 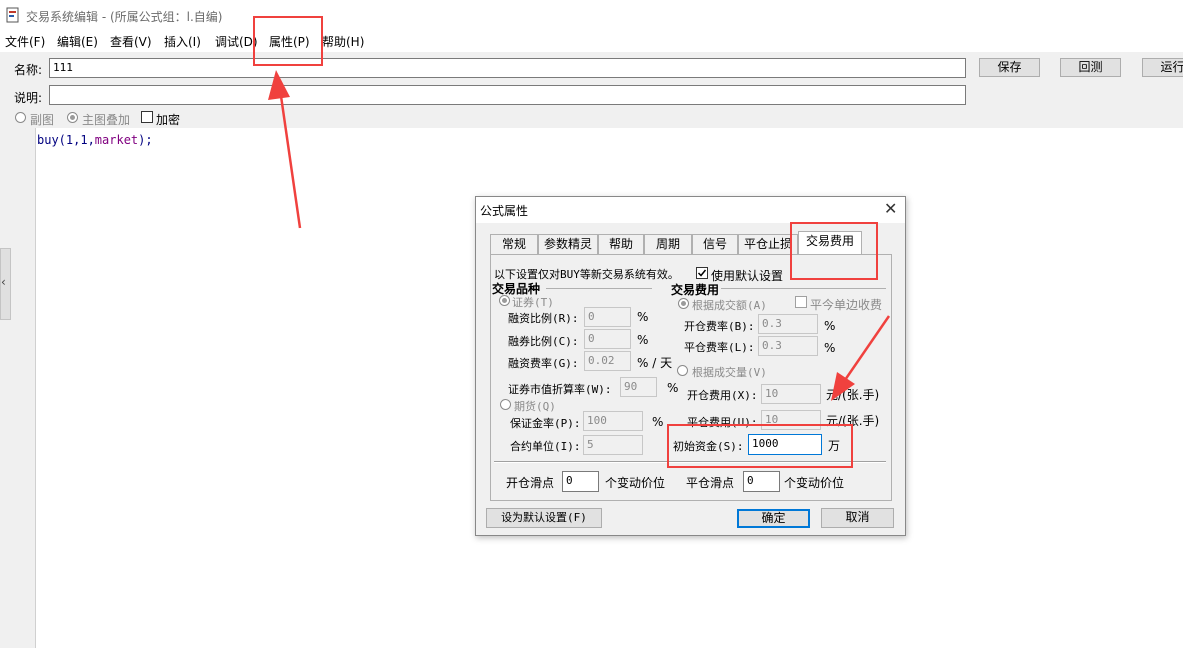 What do you see at coordinates (285, 149) in the screenshot?
I see `arrow-to-properties-menu` at bounding box center [285, 149].